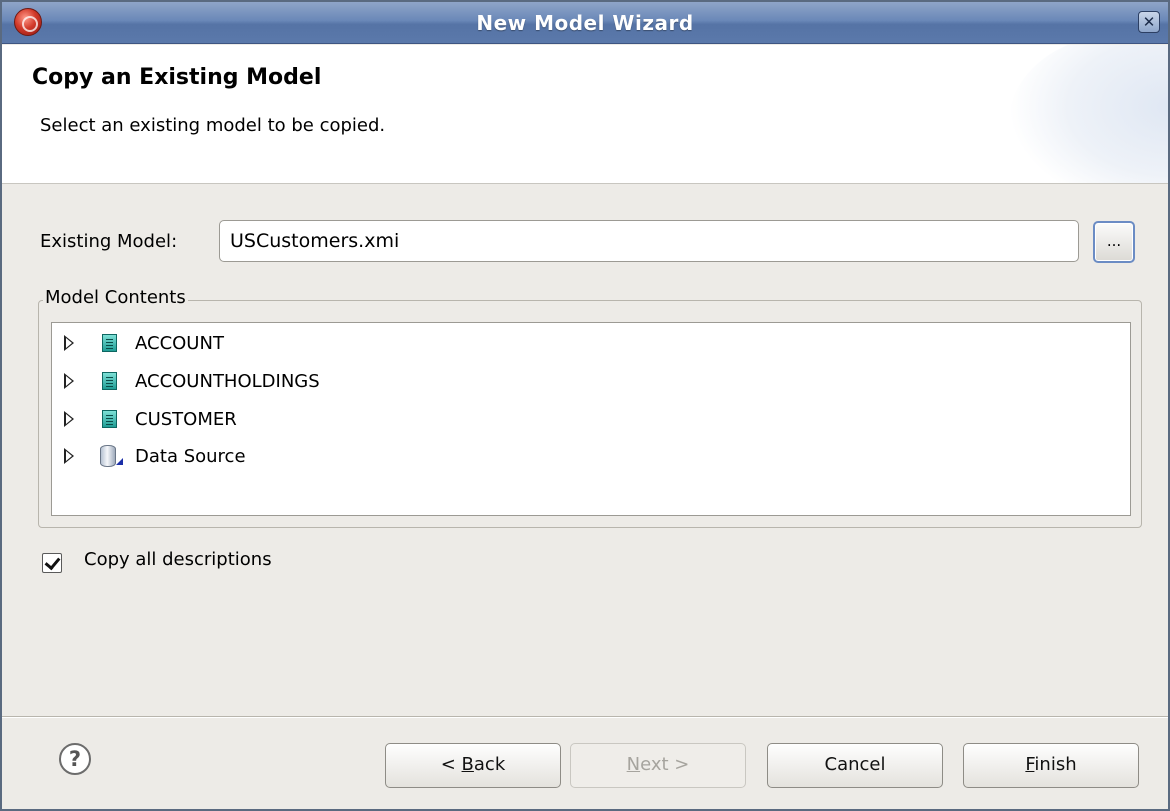 This screenshot has height=811, width=1170. Describe the element at coordinates (633, 764) in the screenshot. I see `next-mnemonic: N` at that location.